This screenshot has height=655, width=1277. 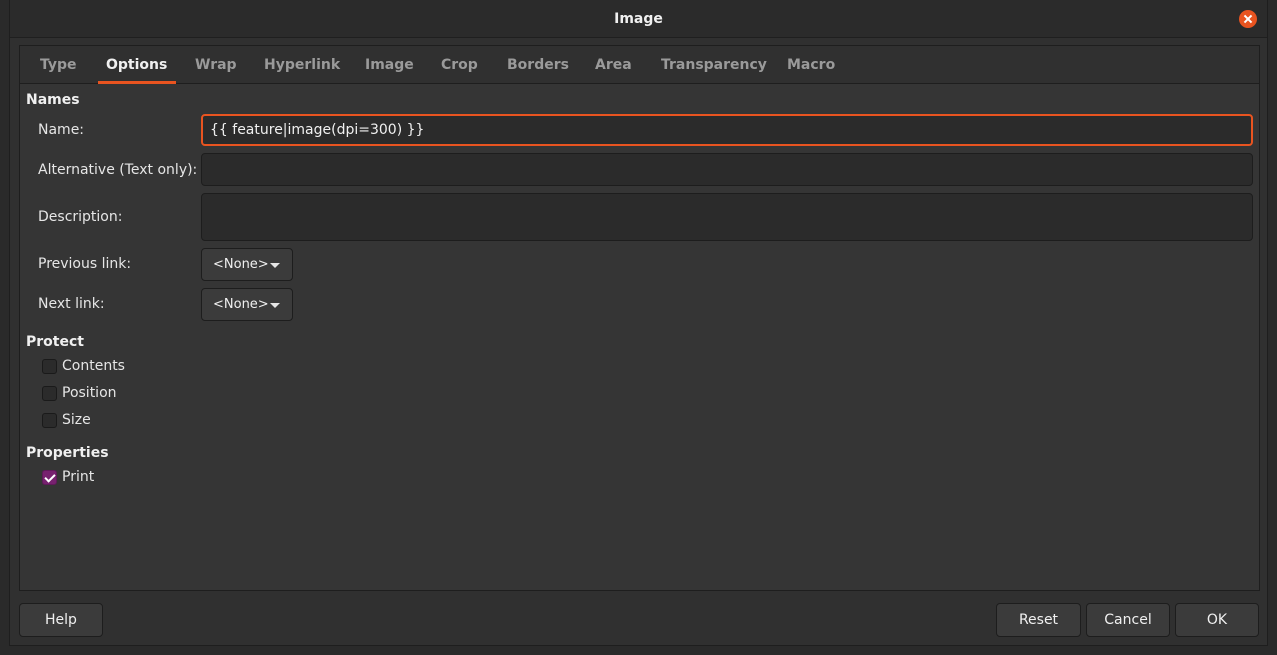 I want to click on next-link-dropdown: <None>, so click(x=247, y=304).